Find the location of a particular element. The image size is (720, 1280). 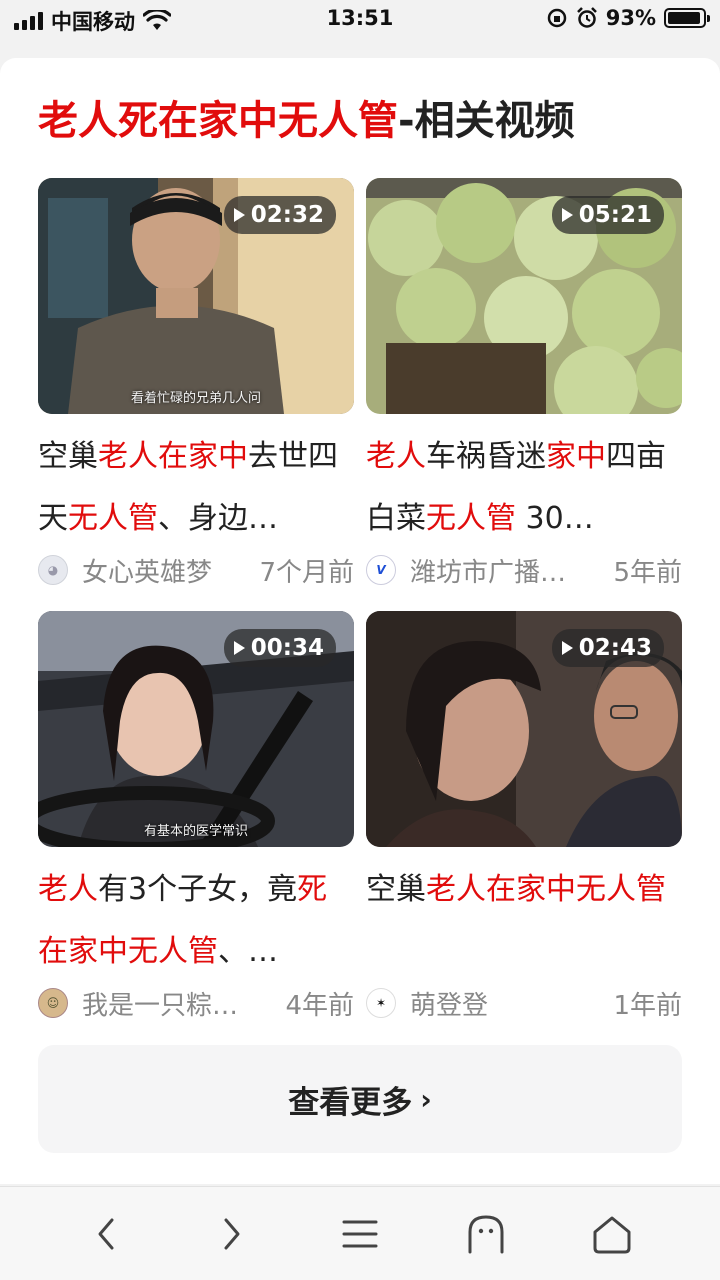

video-subtitle: 有基本的医学常识 is located at coordinates (195, 831).